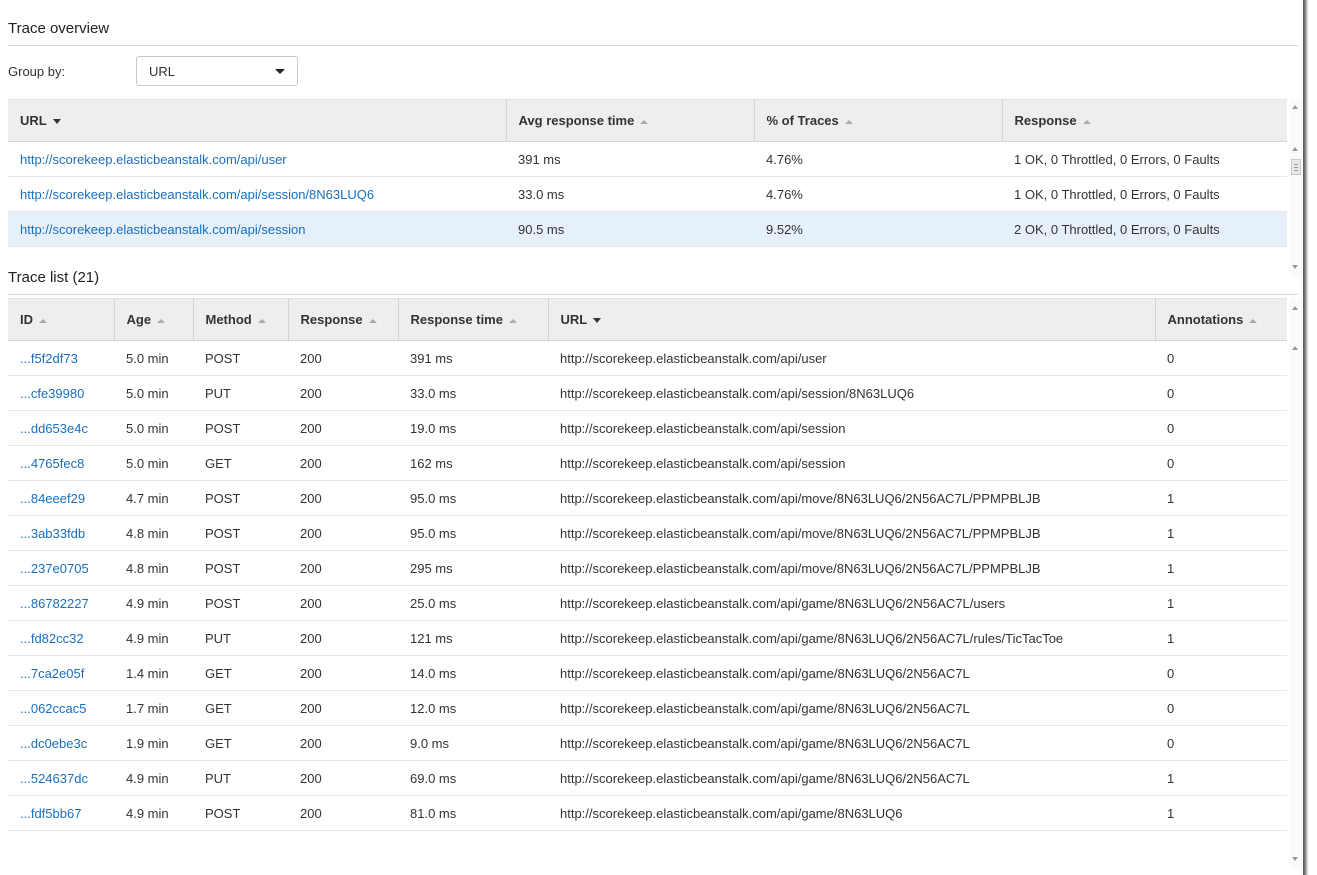  What do you see at coordinates (153, 743) in the screenshot?
I see `trace-age: 1.9 min` at bounding box center [153, 743].